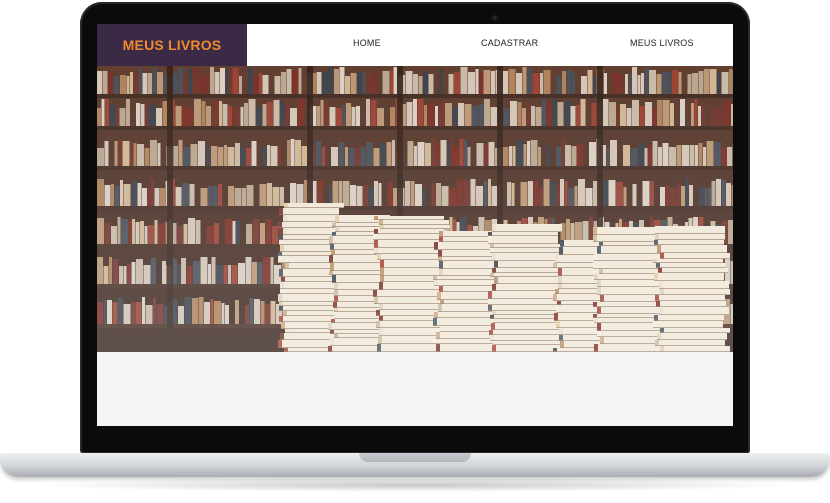 The width and height of the screenshot is (830, 503). I want to click on camera-icon, so click(495, 18).